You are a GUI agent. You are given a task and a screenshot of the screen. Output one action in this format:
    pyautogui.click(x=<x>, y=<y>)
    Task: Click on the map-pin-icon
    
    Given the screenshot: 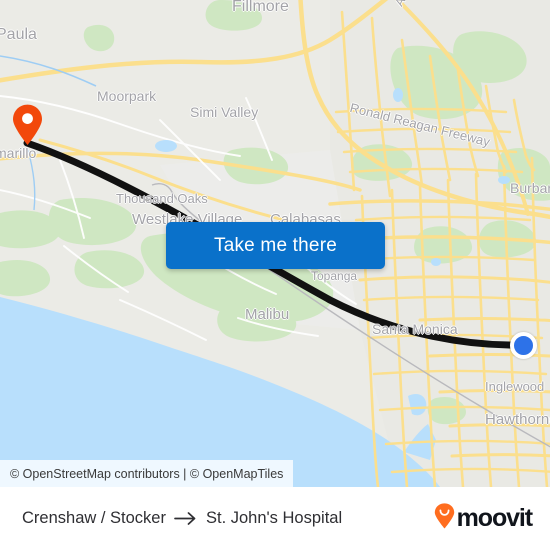 What is the action you would take?
    pyautogui.click(x=27, y=124)
    